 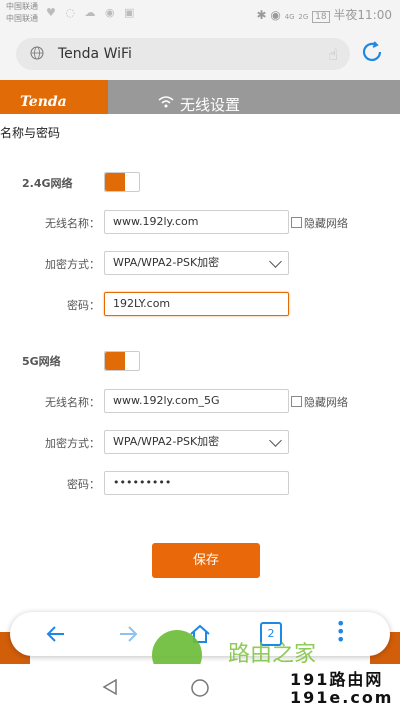 What do you see at coordinates (72, 264) in the screenshot?
I see `security-24g-label: 加密方式：` at bounding box center [72, 264].